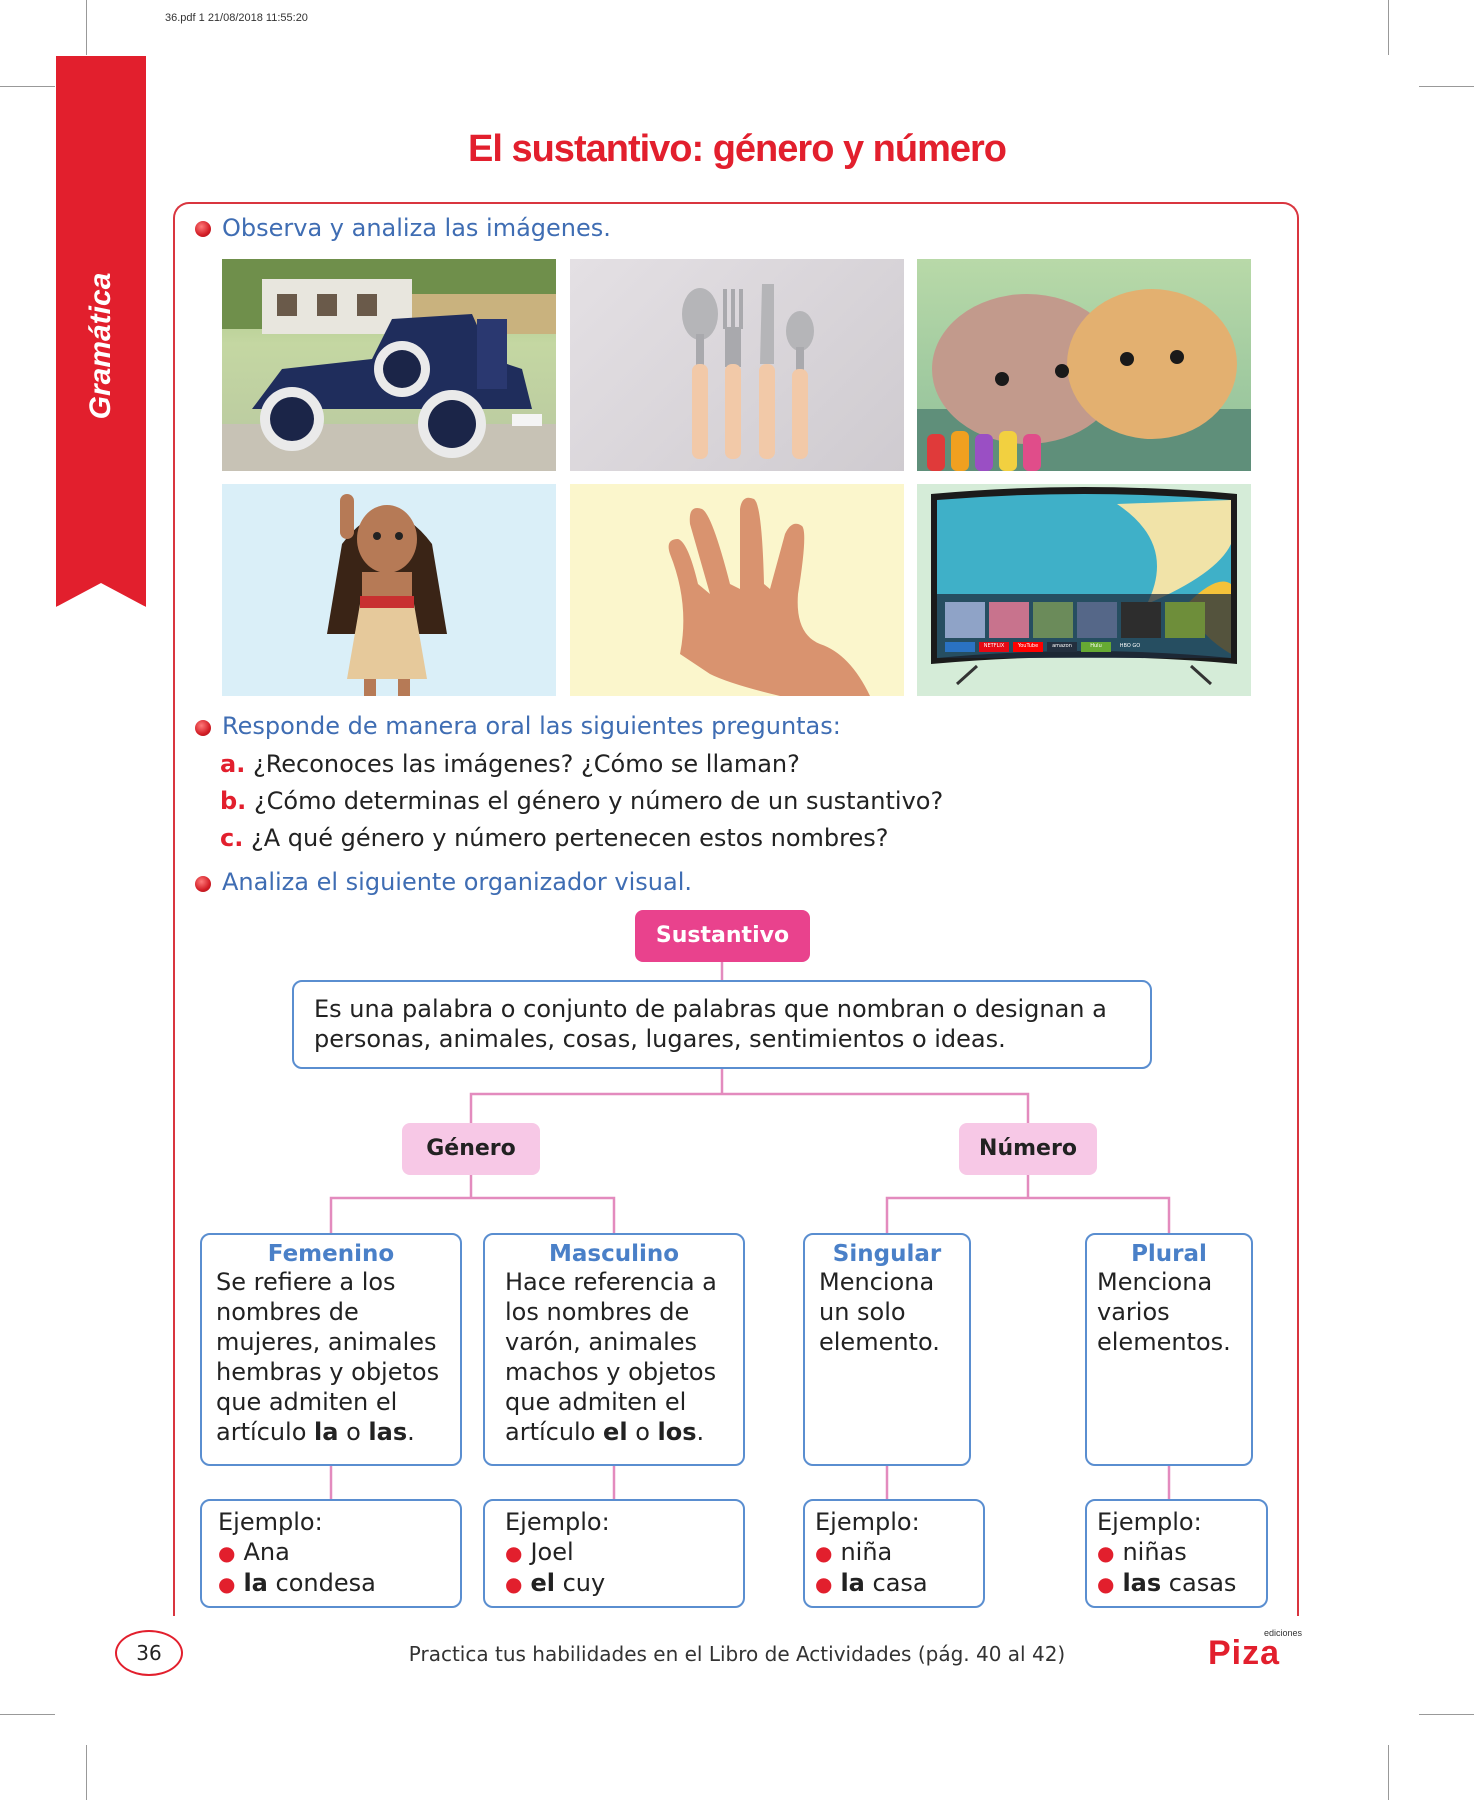  I want to click on organizer-root: Sustantivo, so click(722, 936).